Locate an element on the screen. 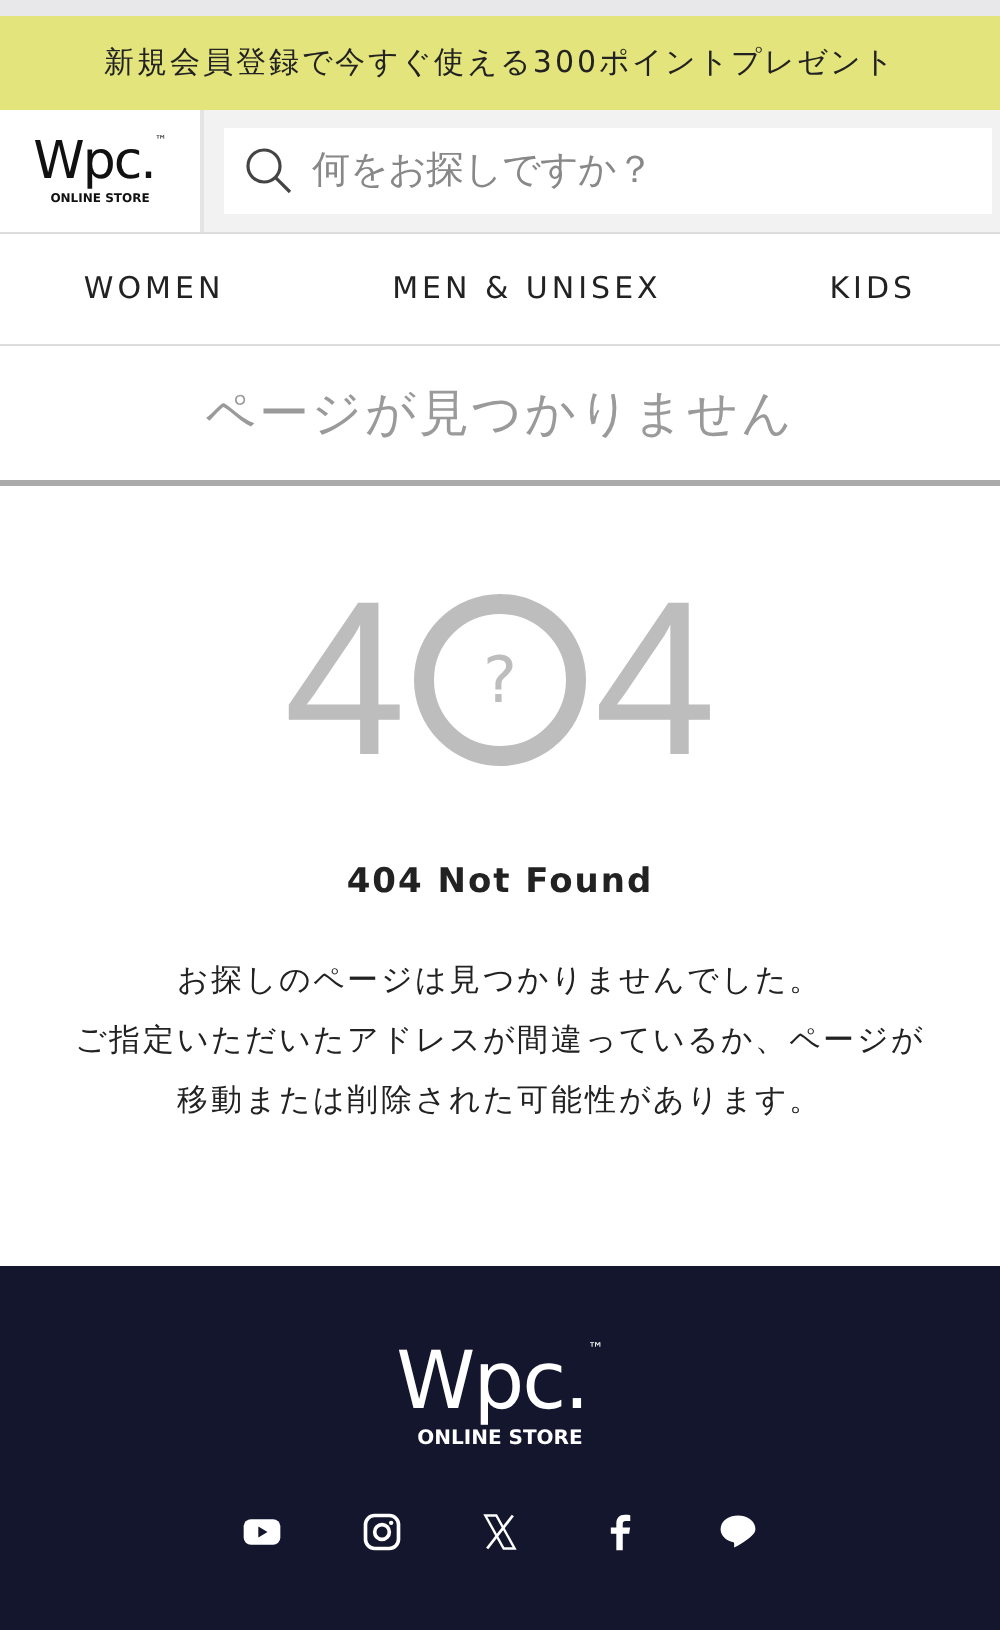 This screenshot has width=1000, height=1630. promo-banner: 新規会員登録で今すぐ使える300ポイントプレゼント is located at coordinates (500, 63).